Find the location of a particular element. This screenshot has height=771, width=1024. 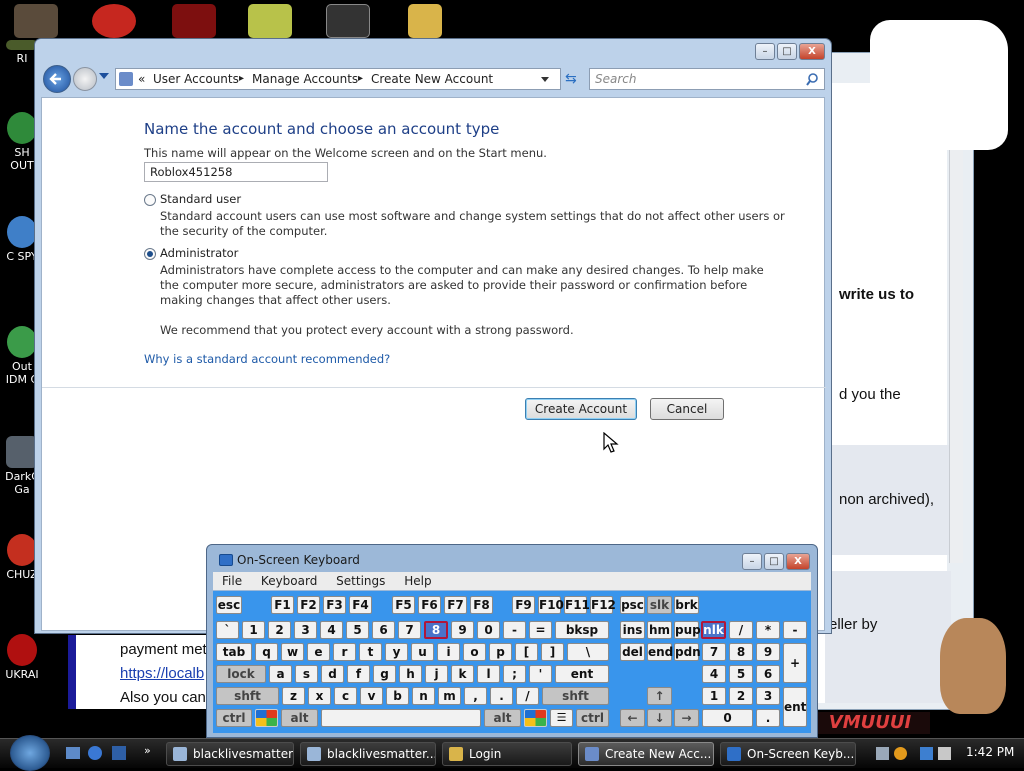

key-delete: del is located at coordinates (632, 652).